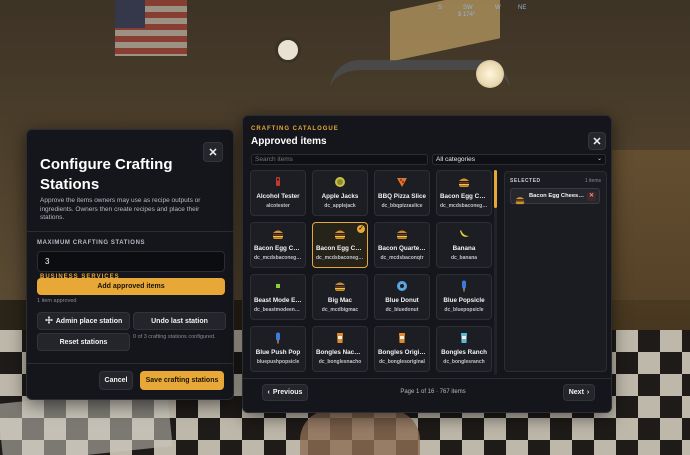 The image size is (690, 455). What do you see at coordinates (340, 206) in the screenshot?
I see `item-code: dc_applejack` at bounding box center [340, 206].